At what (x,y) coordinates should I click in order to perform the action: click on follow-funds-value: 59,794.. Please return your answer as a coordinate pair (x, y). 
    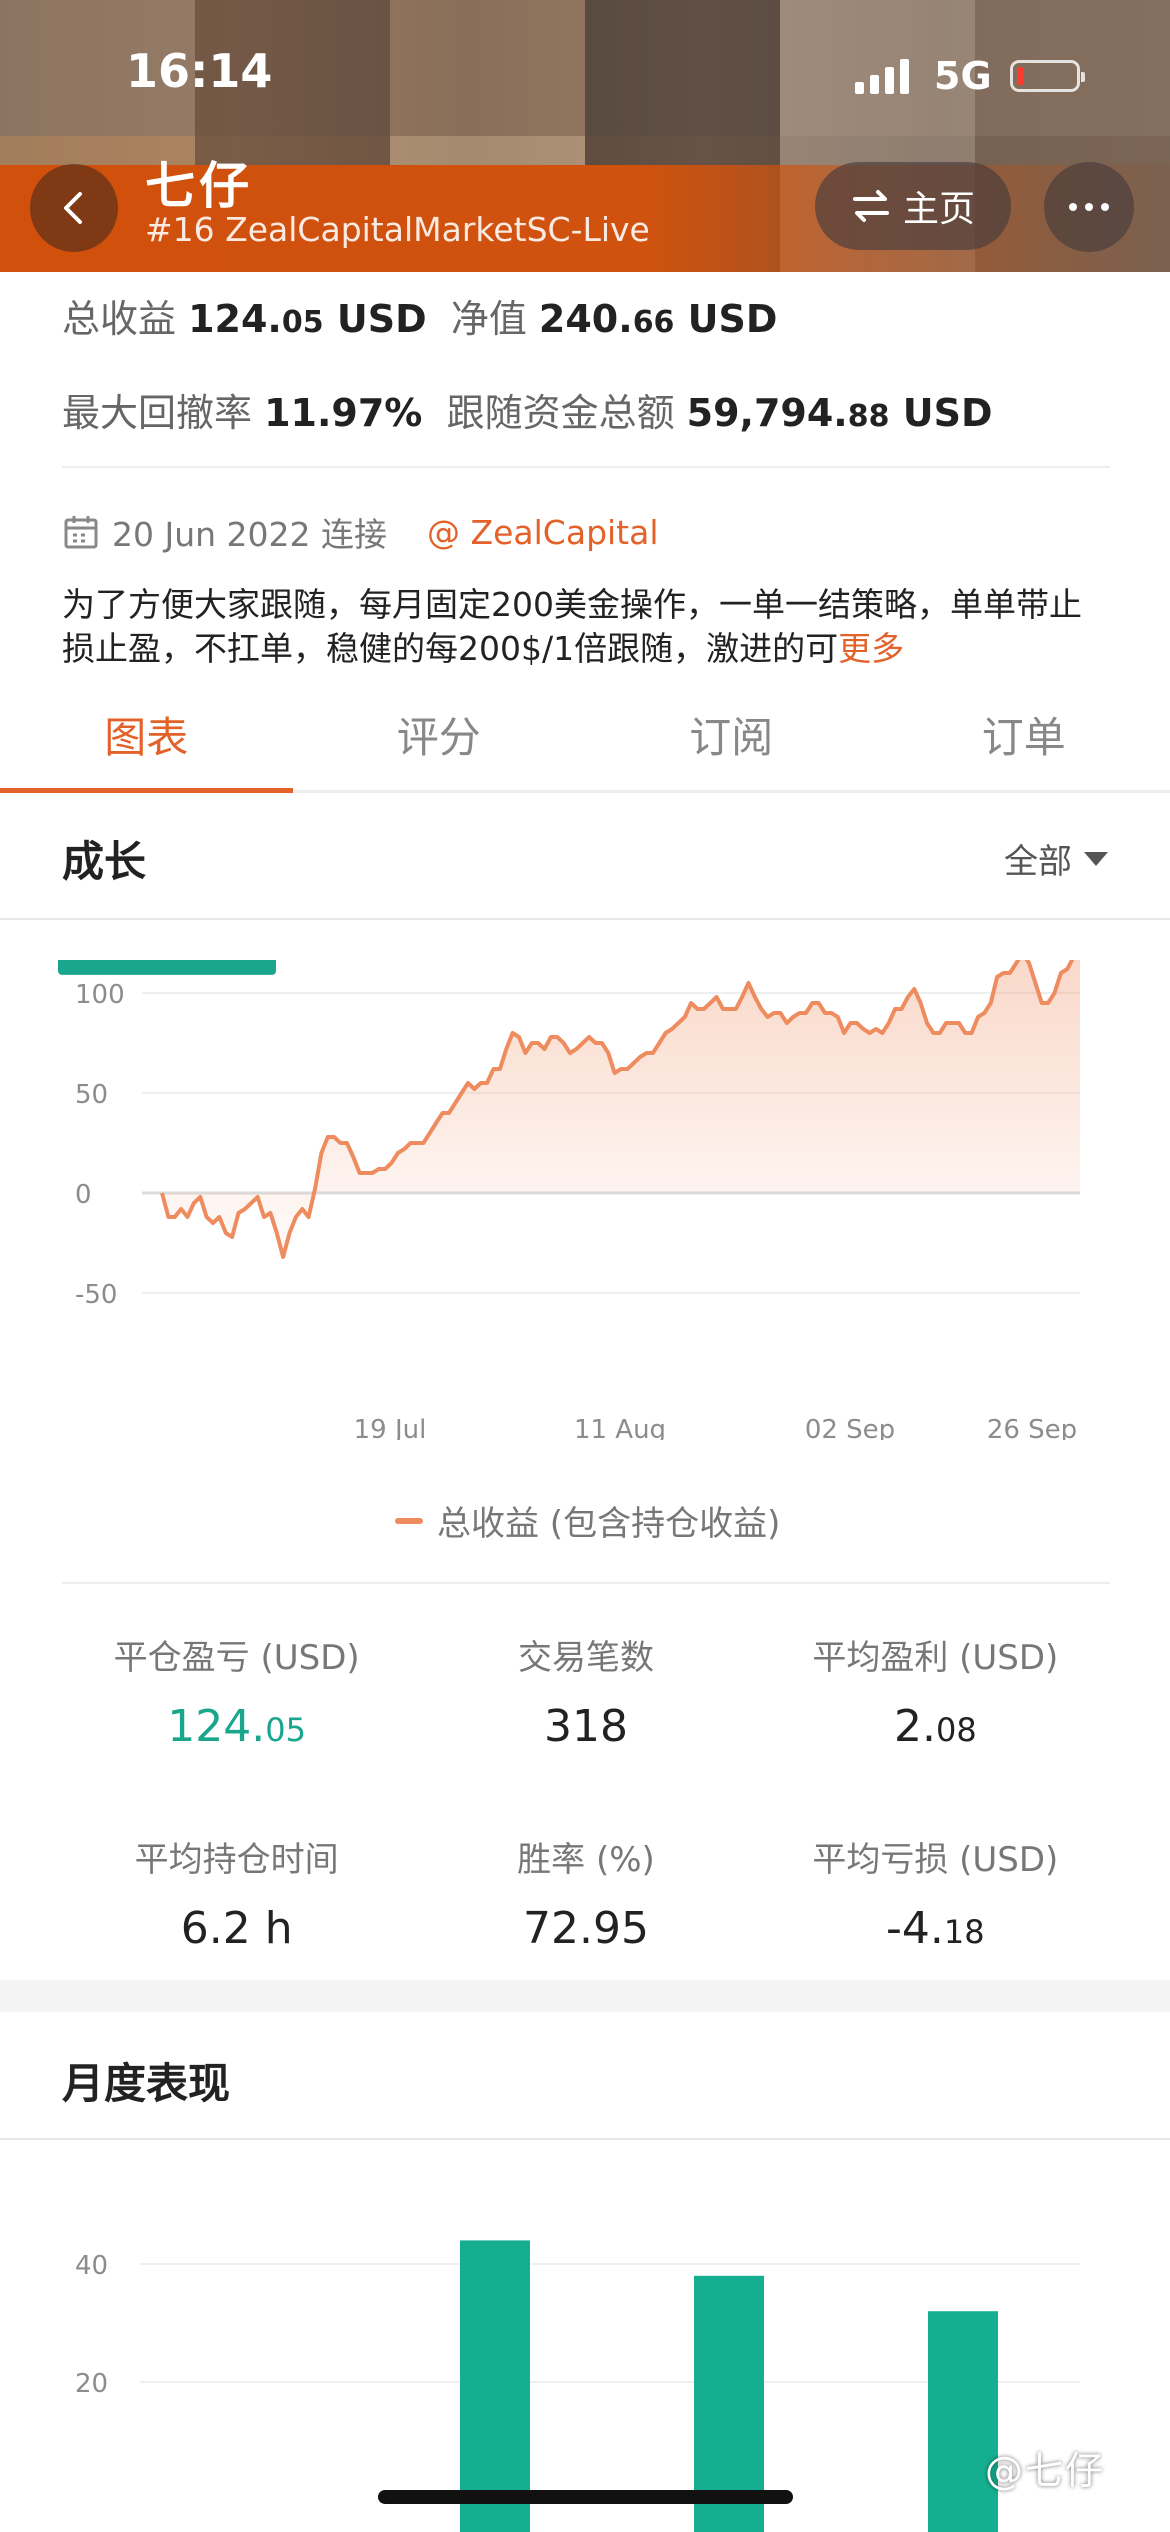
    Looking at the image, I should click on (767, 413).